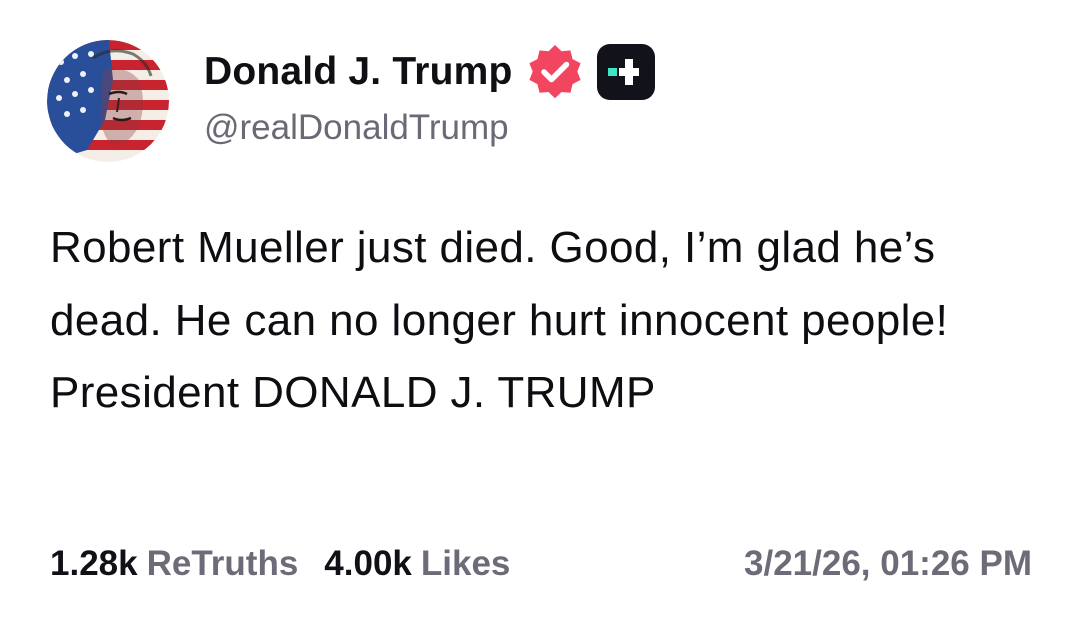  Describe the element at coordinates (356, 128) in the screenshot. I see `author-handle: @realDonaldTrump` at that location.